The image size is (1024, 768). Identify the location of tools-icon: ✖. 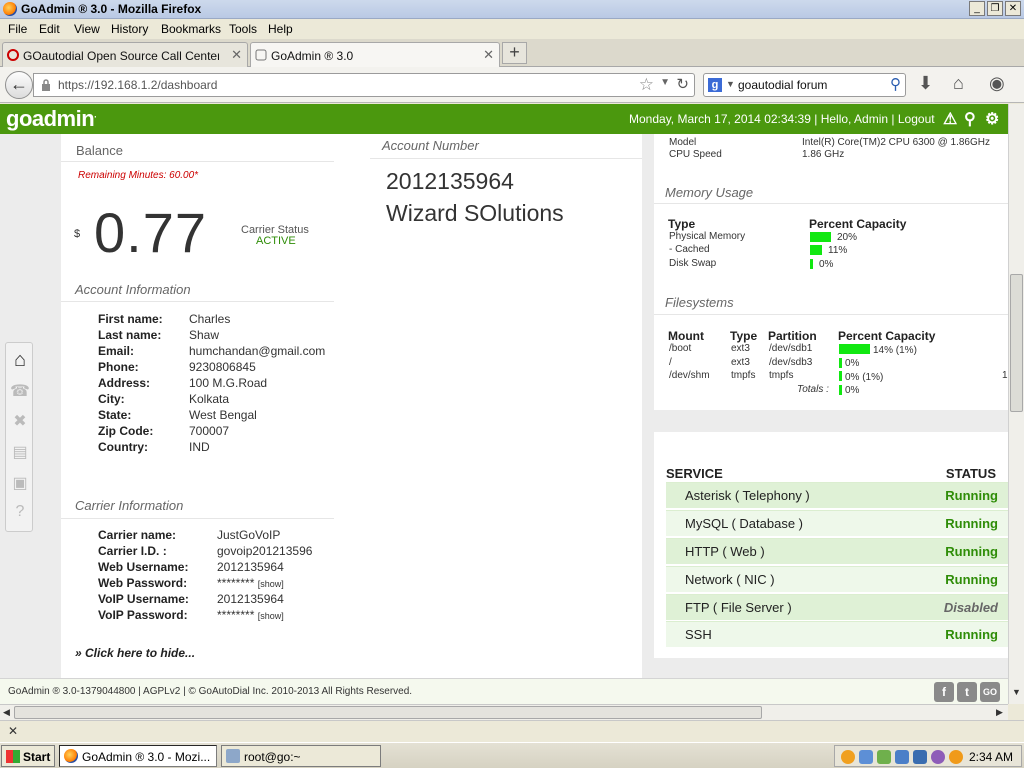
(20, 421).